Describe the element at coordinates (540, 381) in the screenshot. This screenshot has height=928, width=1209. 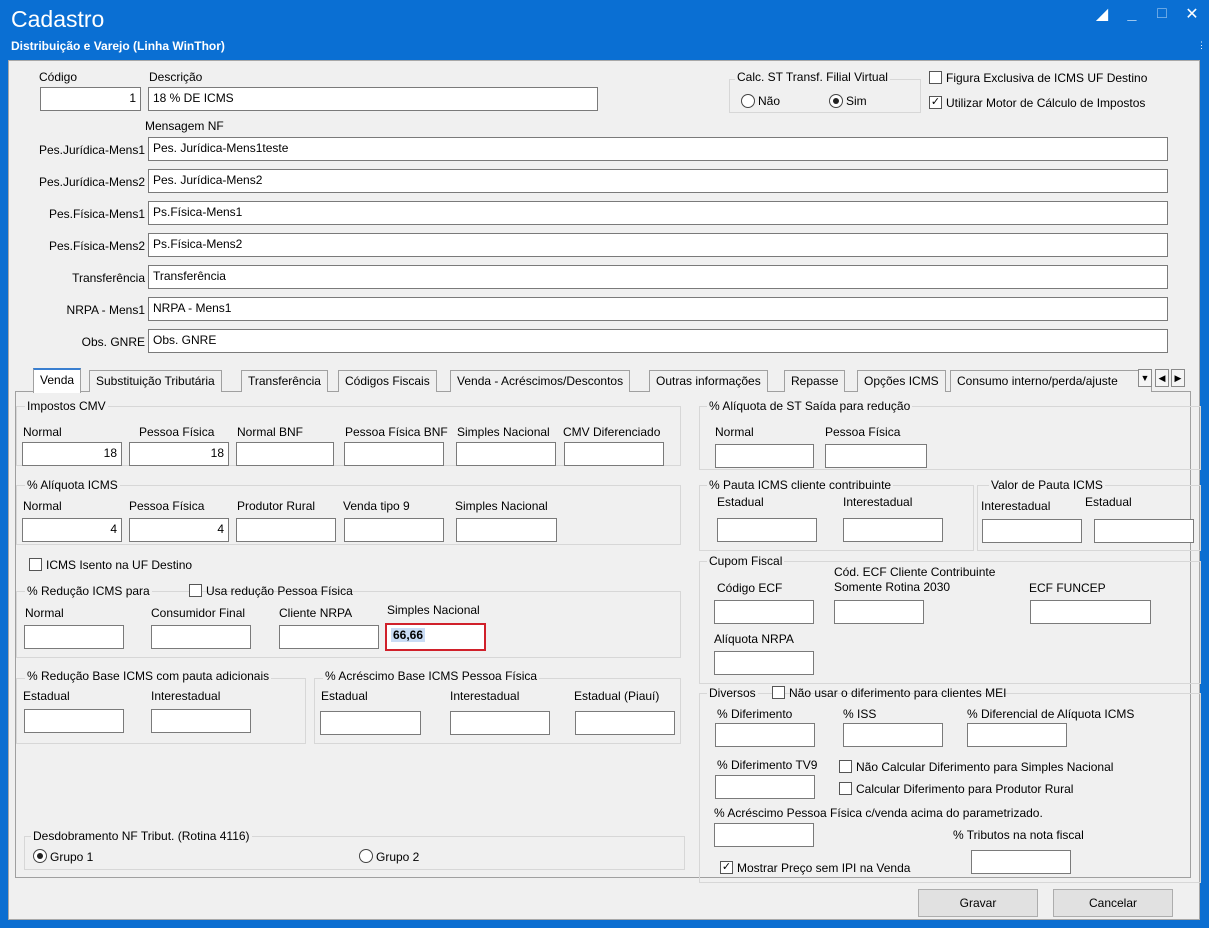
I see `tab-venda-acrescimos: Venda - Acréscimos/Descontos` at that location.